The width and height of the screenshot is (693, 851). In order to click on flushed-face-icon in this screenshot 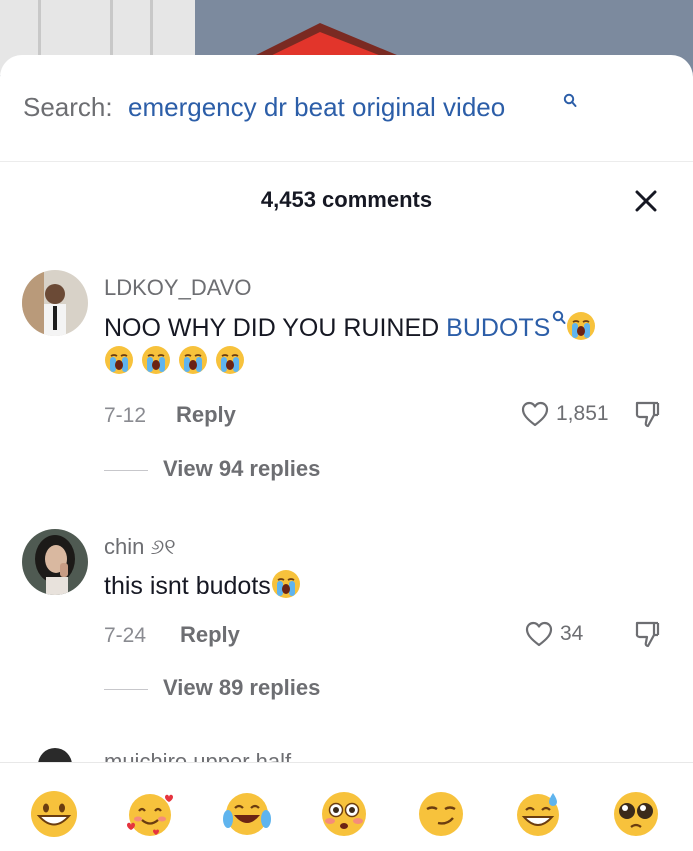, I will do `click(344, 814)`.